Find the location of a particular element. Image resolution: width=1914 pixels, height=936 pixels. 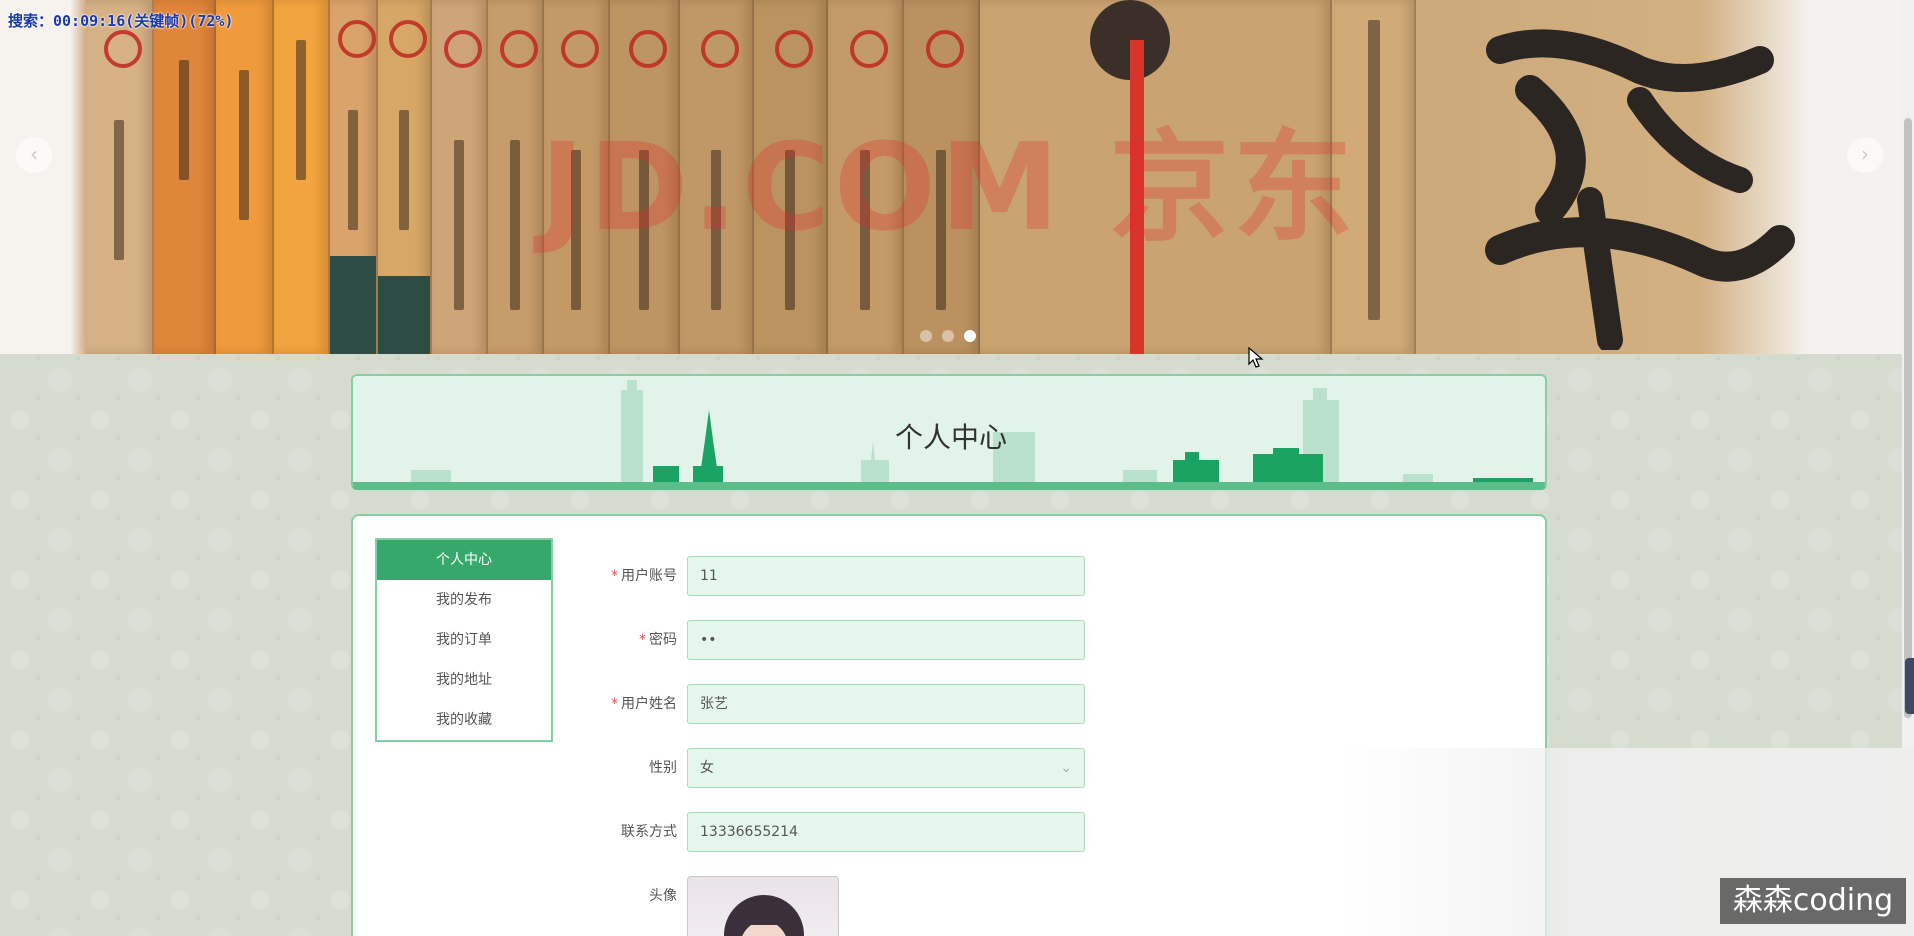

carousel-prev-button: ‹ is located at coordinates (34, 155).